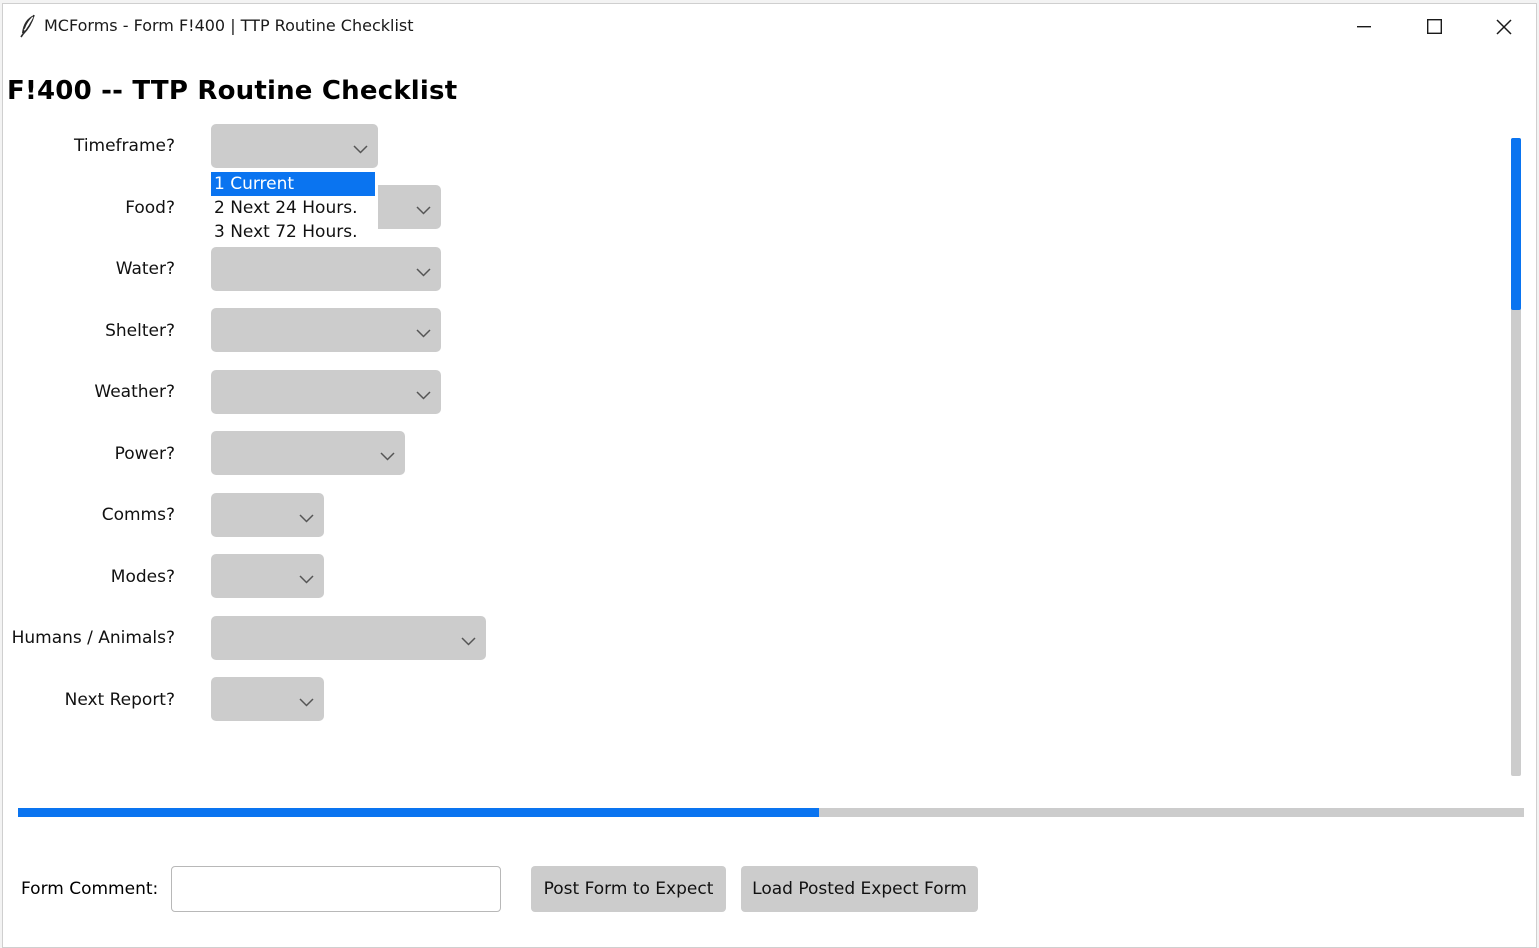 This screenshot has height=948, width=1539. I want to click on form-comment-label: Form Comment:, so click(90, 889).